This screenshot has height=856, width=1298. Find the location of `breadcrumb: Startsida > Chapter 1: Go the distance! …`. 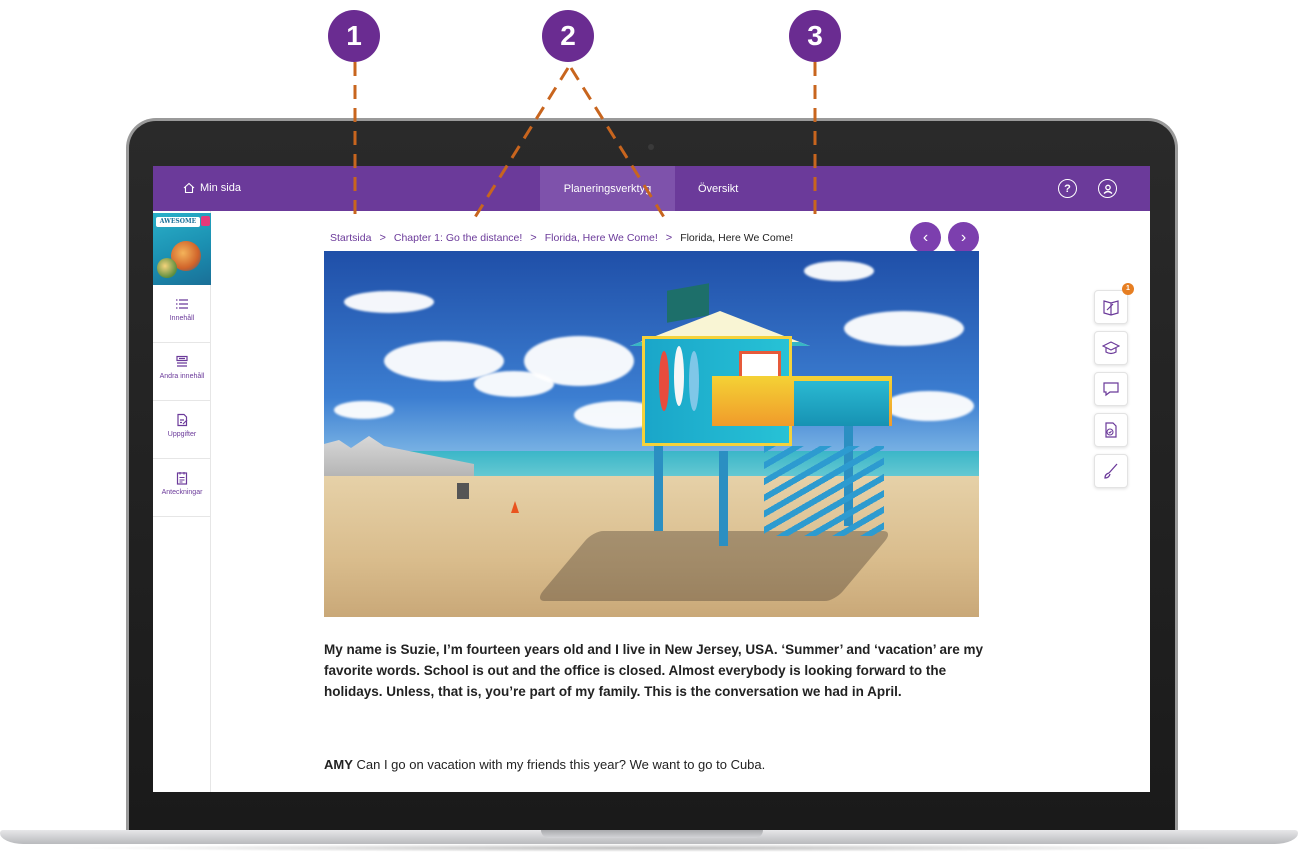

breadcrumb: Startsida > Chapter 1: Go the distance! … is located at coordinates (561, 238).